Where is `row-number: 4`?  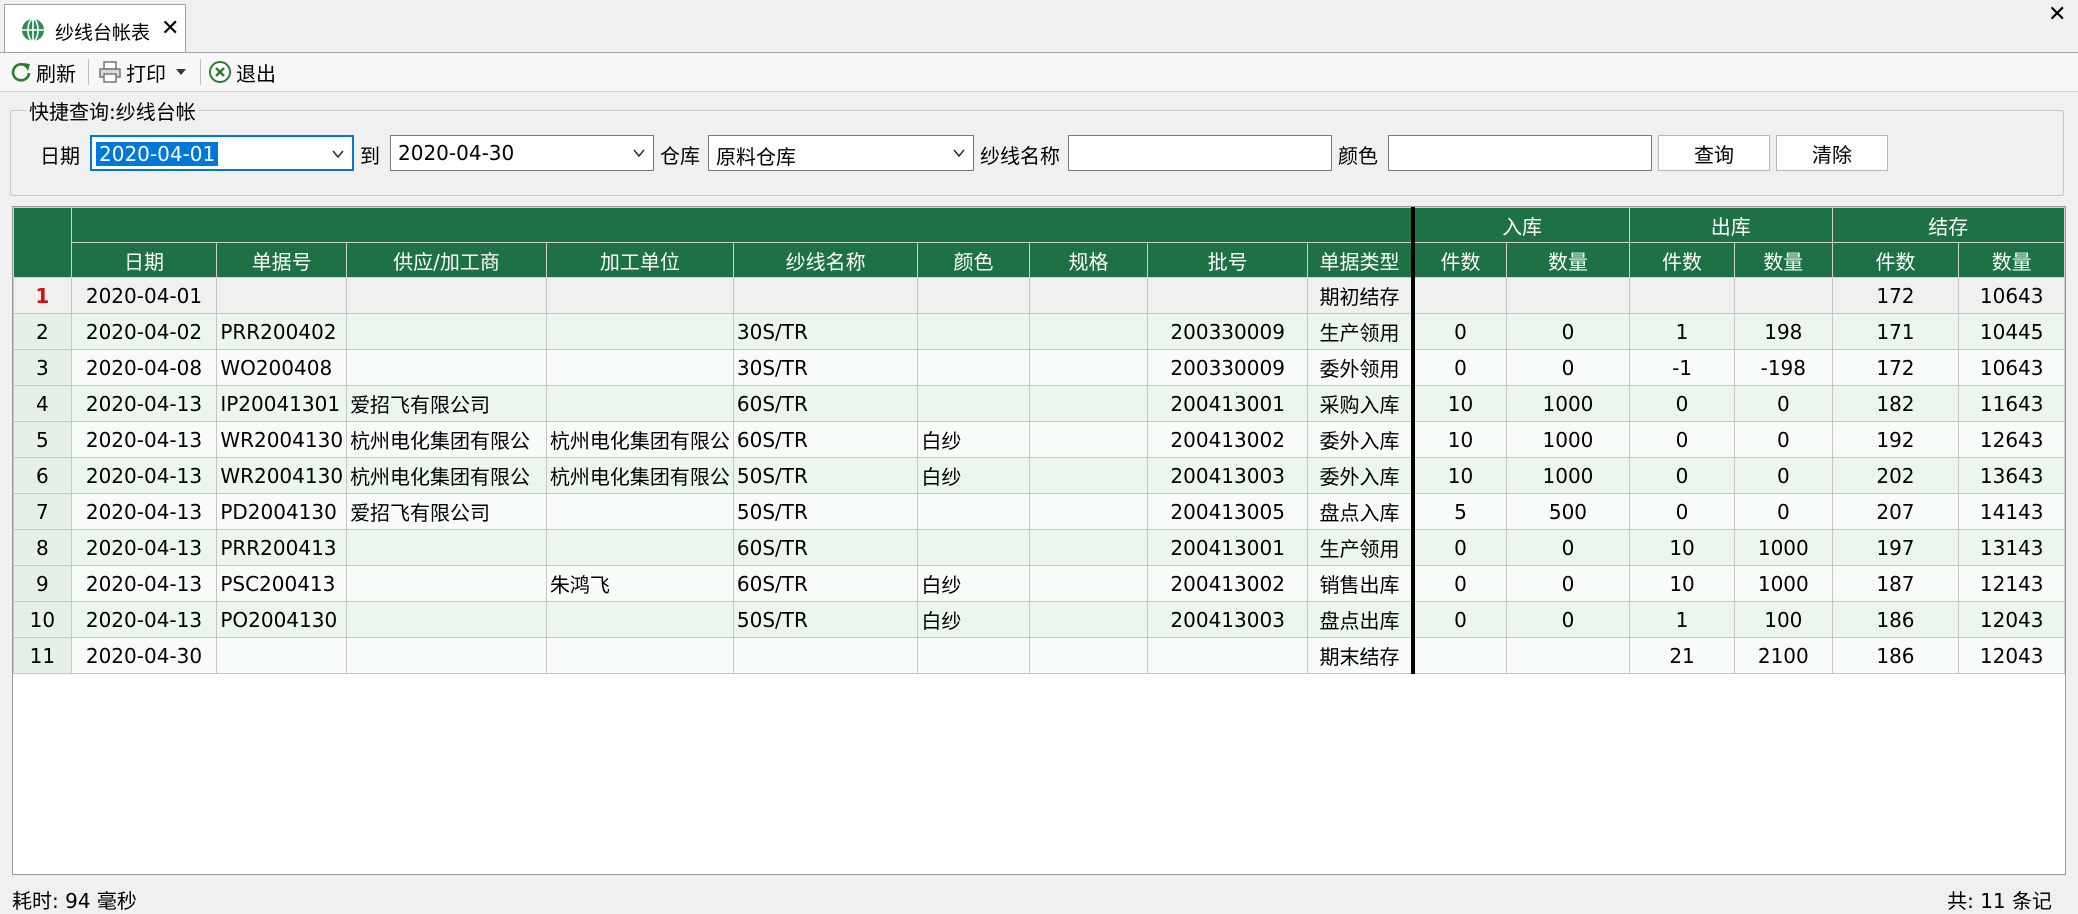 row-number: 4 is located at coordinates (42, 403).